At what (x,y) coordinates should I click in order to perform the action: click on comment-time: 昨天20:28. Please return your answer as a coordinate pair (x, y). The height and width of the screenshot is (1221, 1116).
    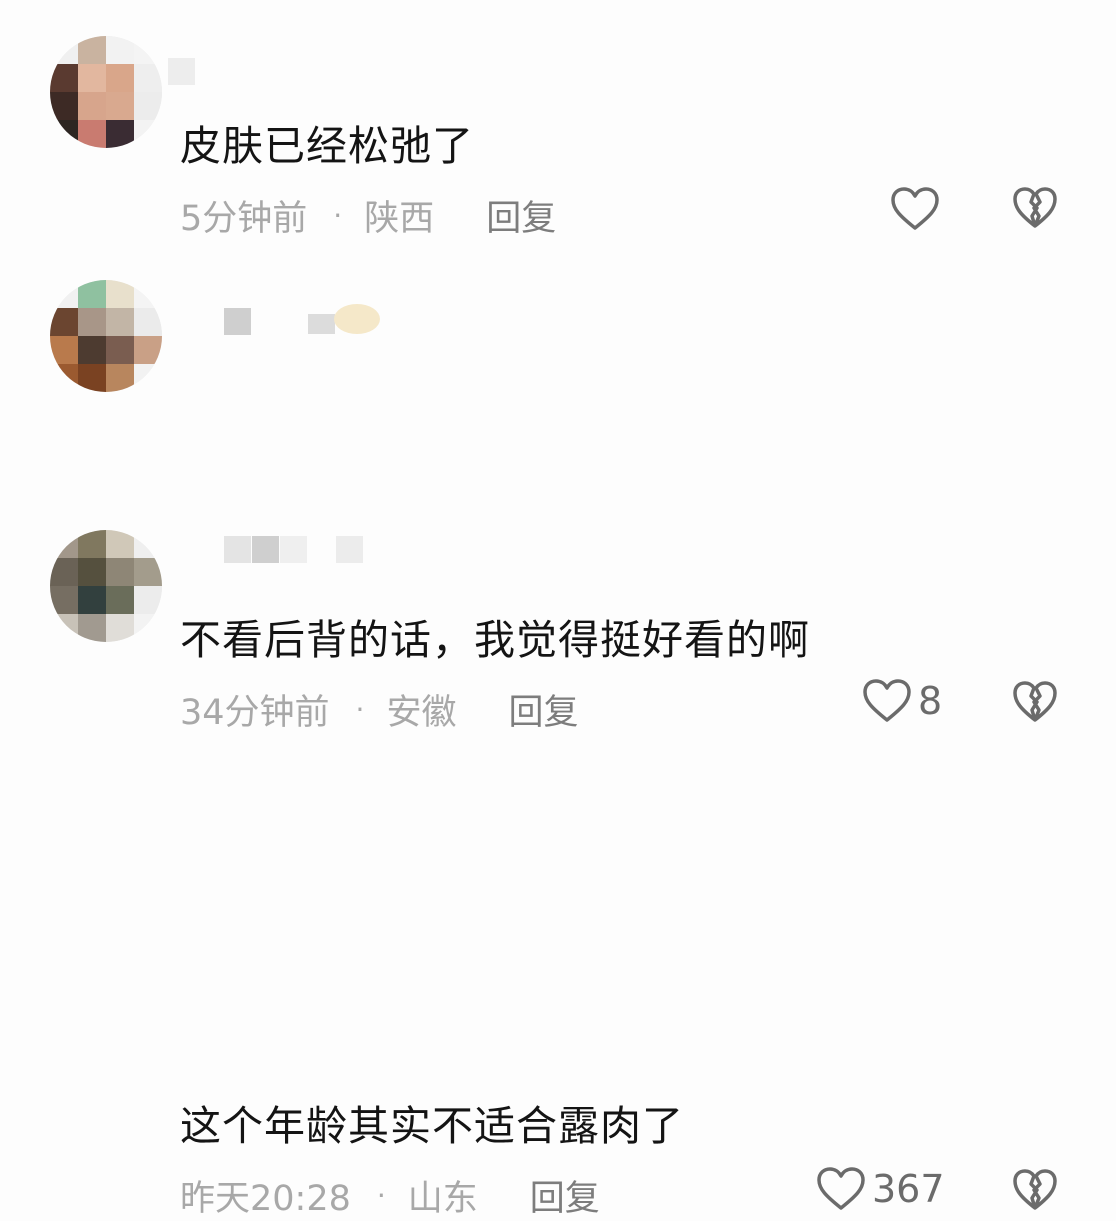
    Looking at the image, I should click on (265, 1199).